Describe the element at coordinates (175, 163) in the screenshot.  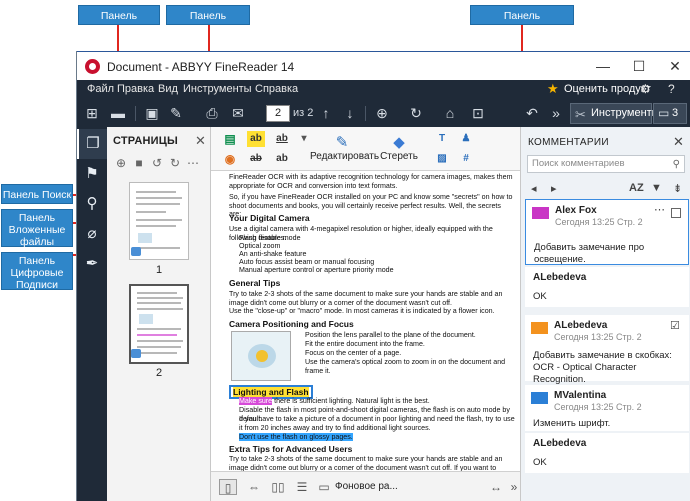
I see `rotate-right-icon: ↻` at that location.